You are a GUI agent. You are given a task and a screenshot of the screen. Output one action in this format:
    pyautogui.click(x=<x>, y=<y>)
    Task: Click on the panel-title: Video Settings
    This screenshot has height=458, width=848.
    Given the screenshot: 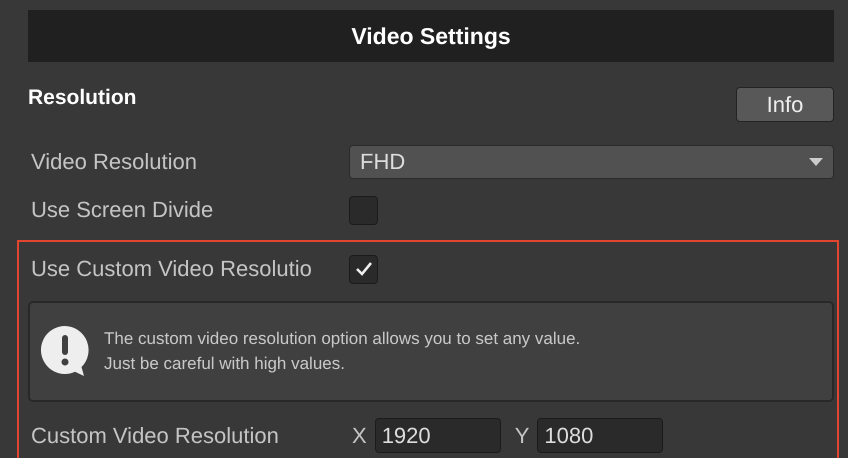 What is the action you would take?
    pyautogui.click(x=431, y=36)
    